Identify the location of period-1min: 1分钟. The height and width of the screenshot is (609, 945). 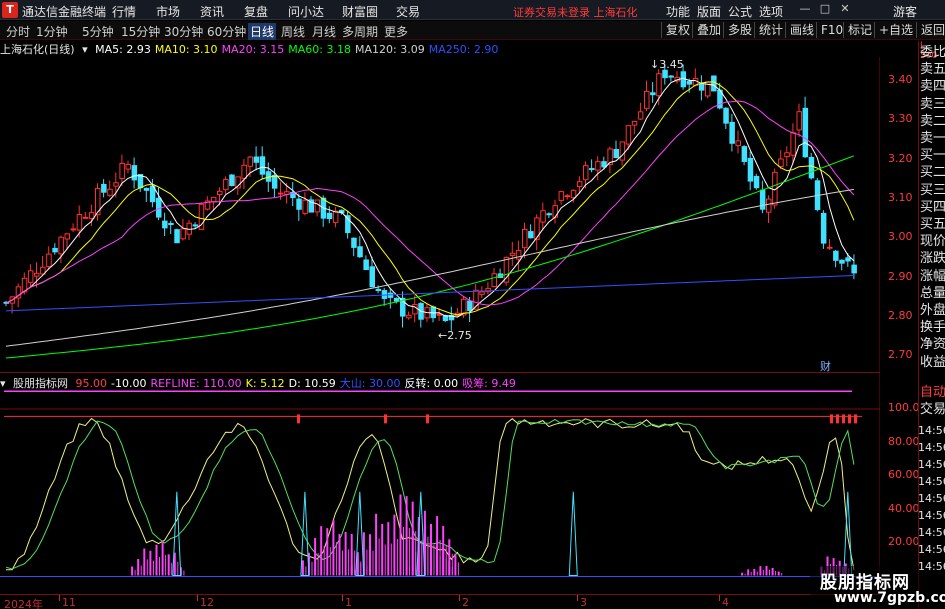
(52, 31).